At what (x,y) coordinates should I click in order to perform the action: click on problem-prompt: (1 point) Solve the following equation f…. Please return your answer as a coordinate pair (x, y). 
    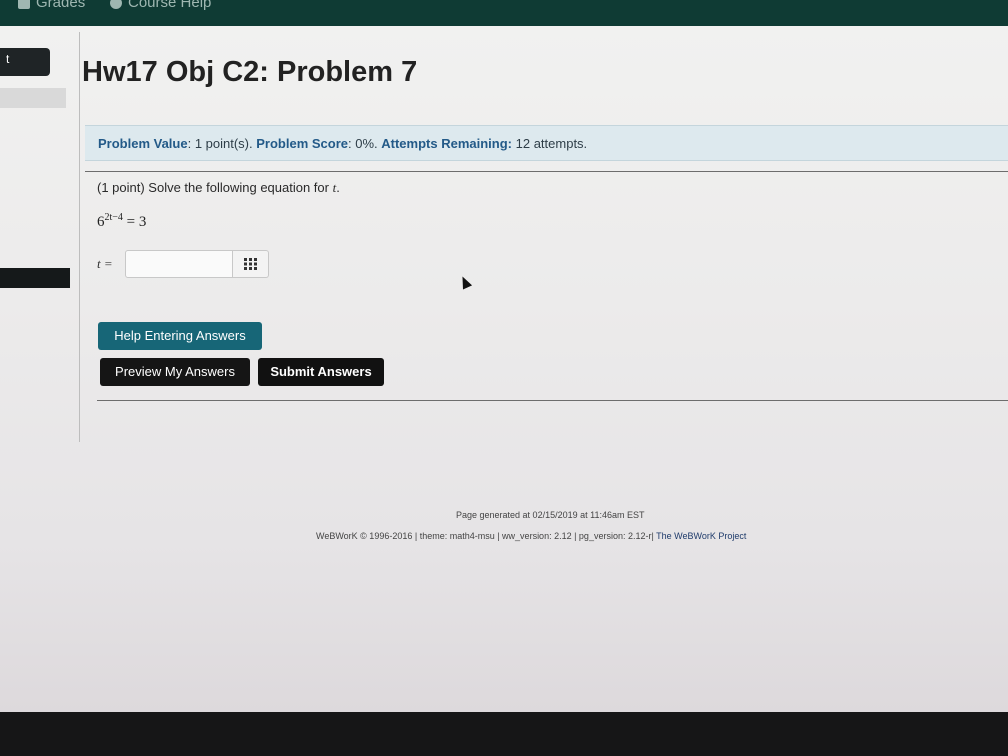
    Looking at the image, I should click on (218, 188).